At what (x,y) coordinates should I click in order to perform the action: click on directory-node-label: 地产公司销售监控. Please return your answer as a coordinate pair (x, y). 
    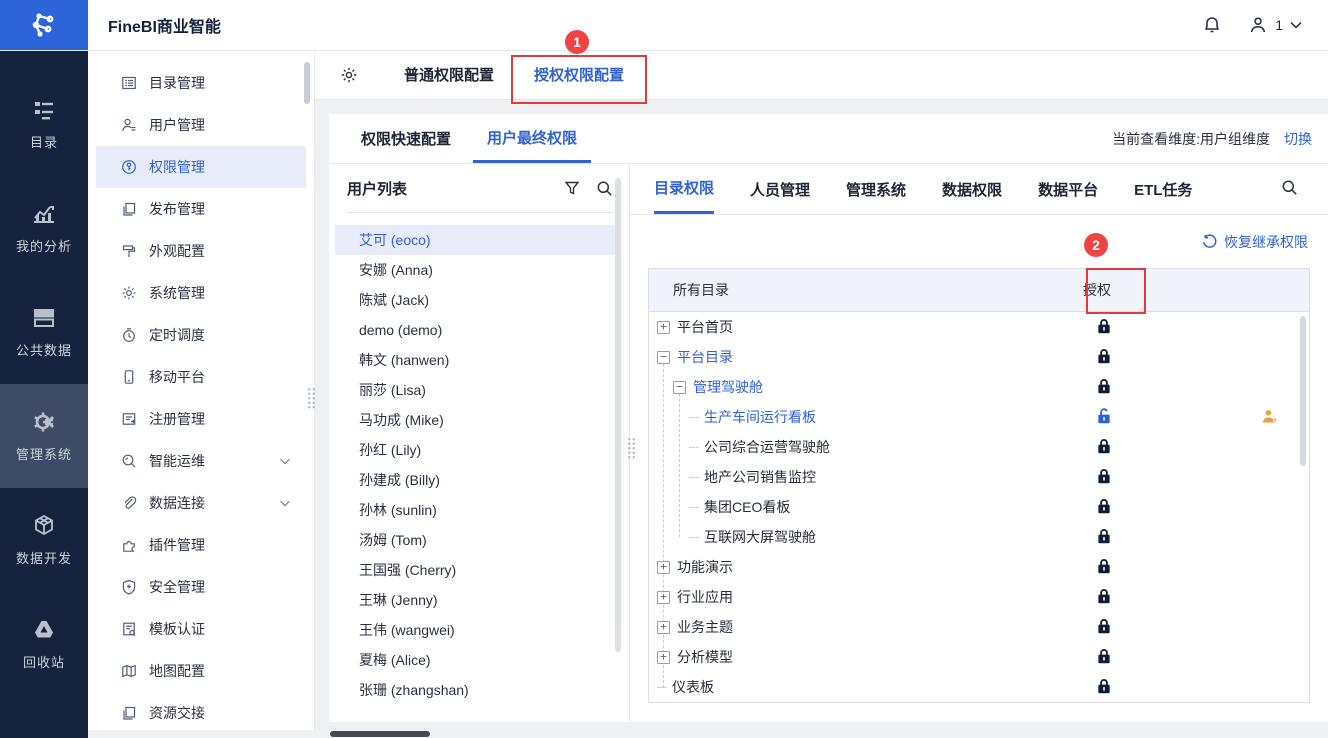
    Looking at the image, I should click on (760, 477).